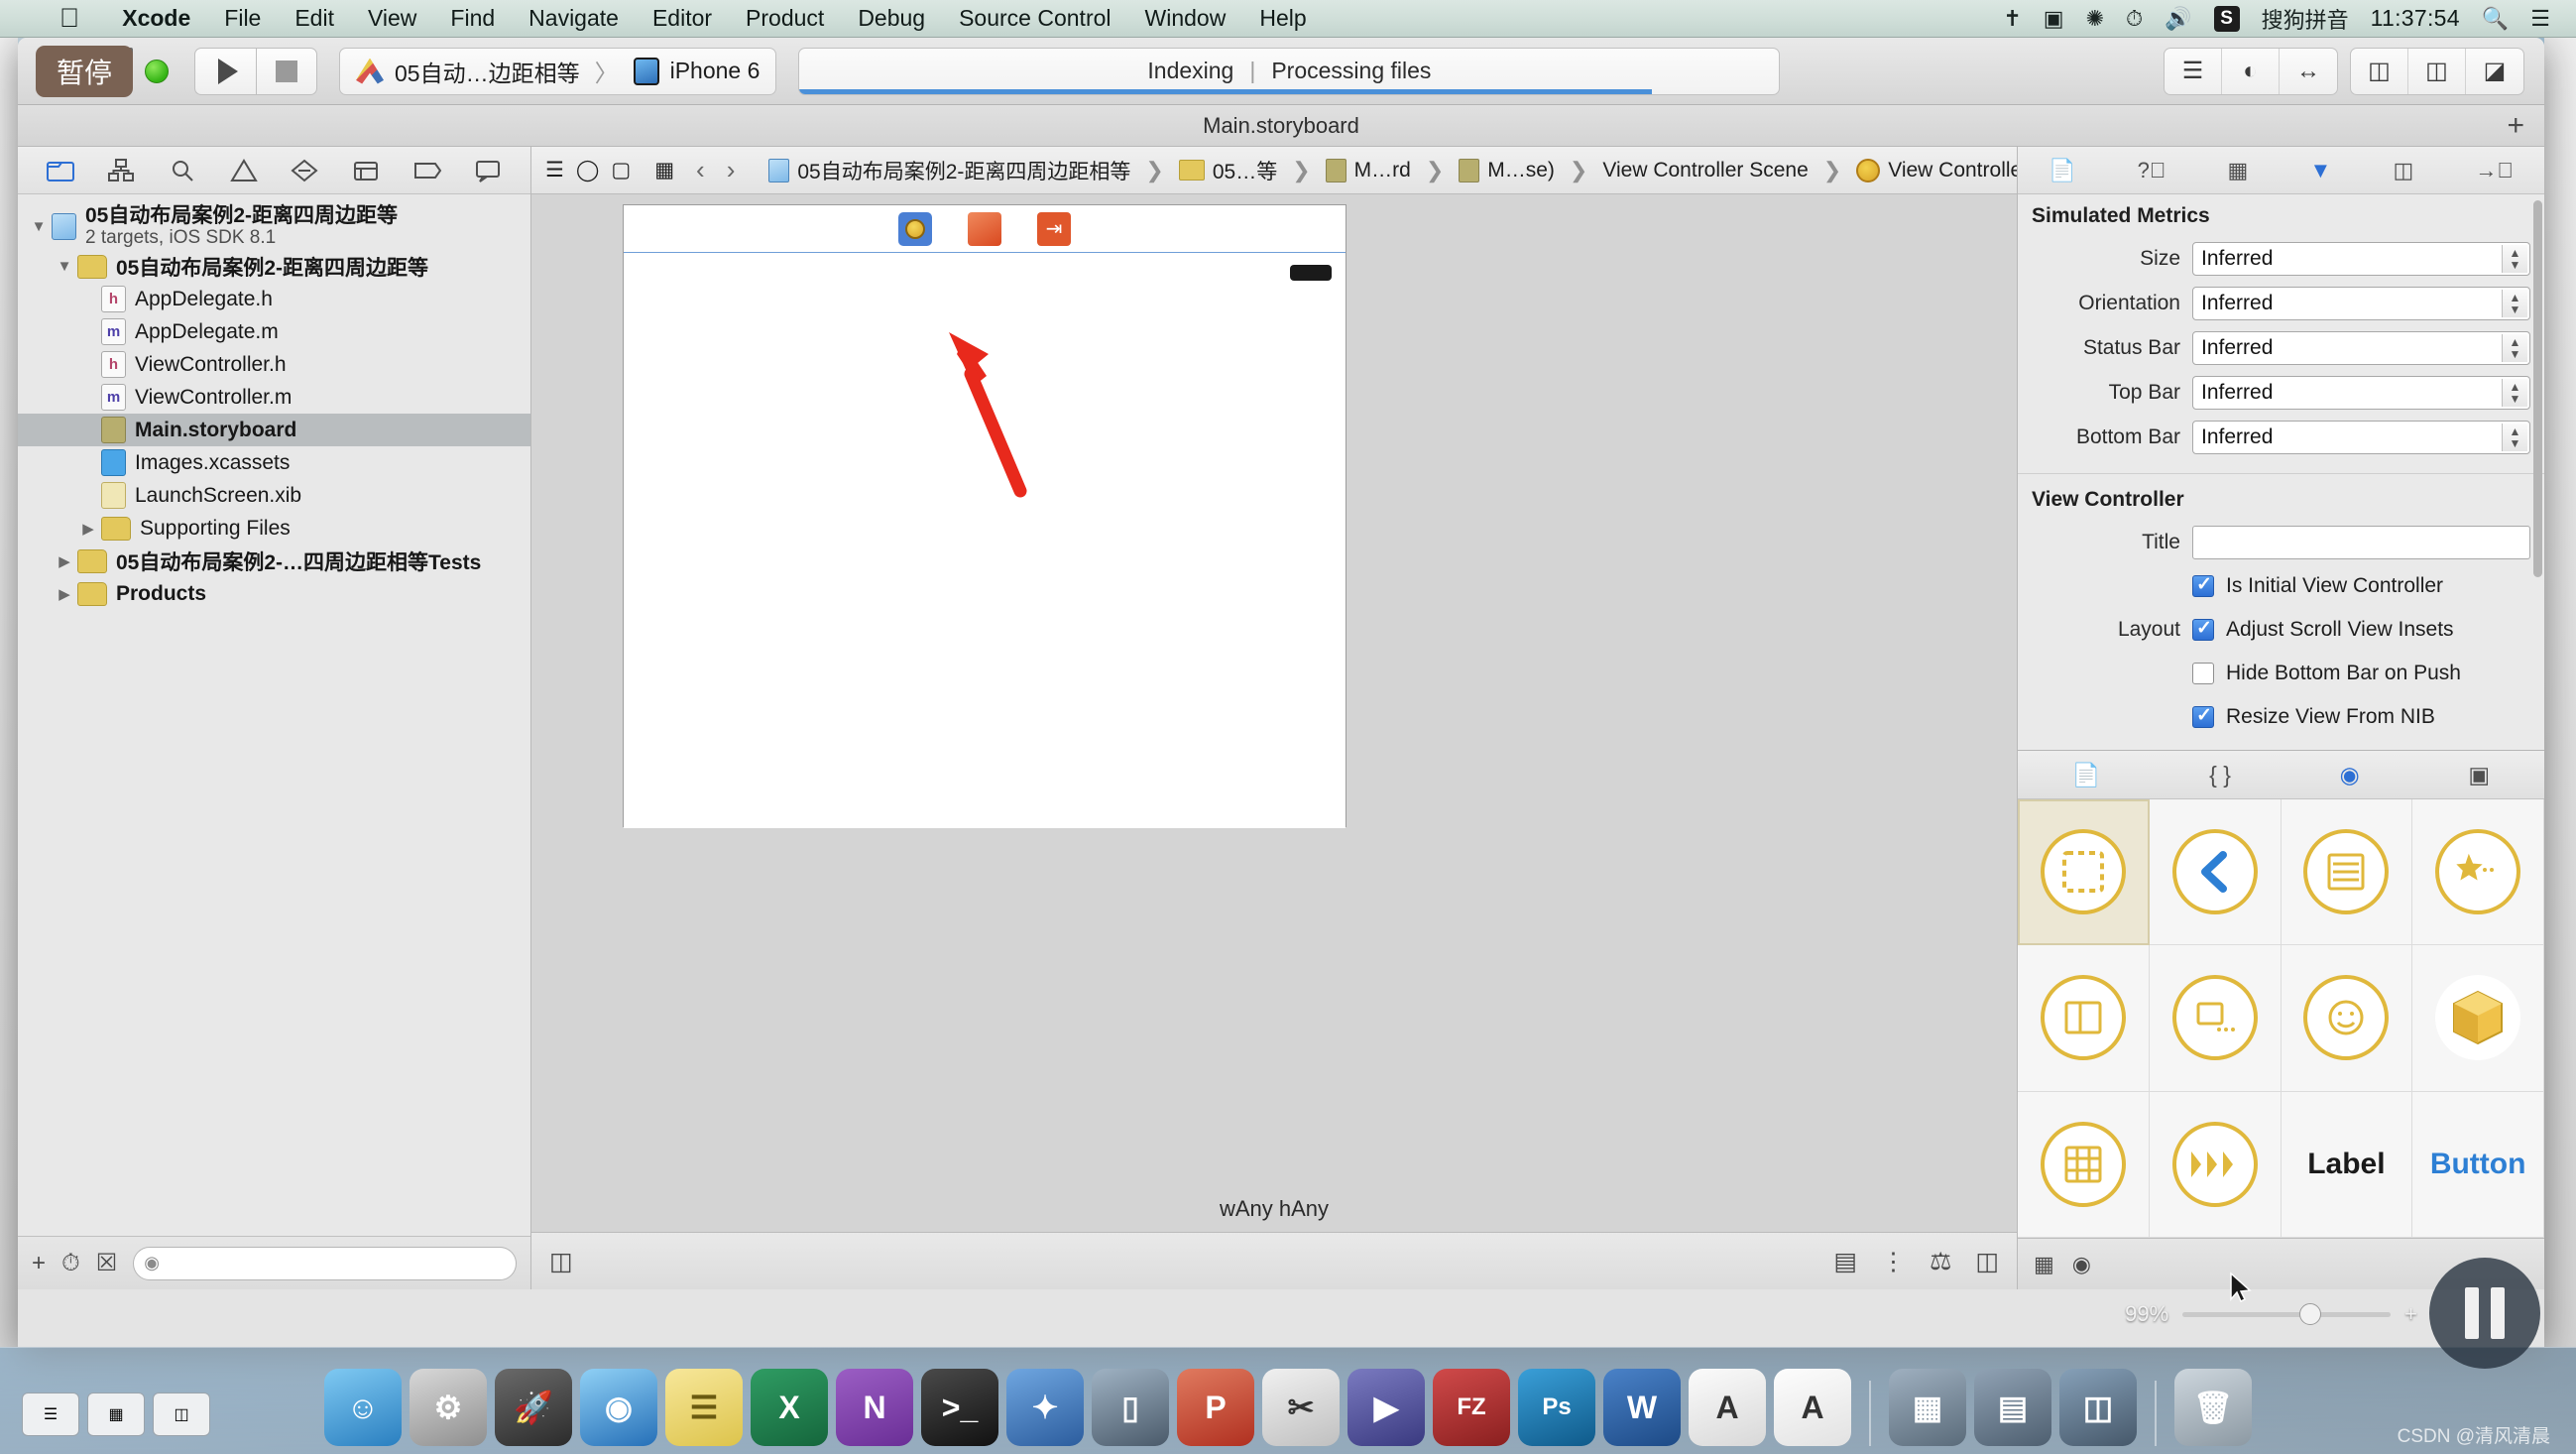  Describe the element at coordinates (244, 170) in the screenshot. I see `issue-navigator-warning-icon` at that location.